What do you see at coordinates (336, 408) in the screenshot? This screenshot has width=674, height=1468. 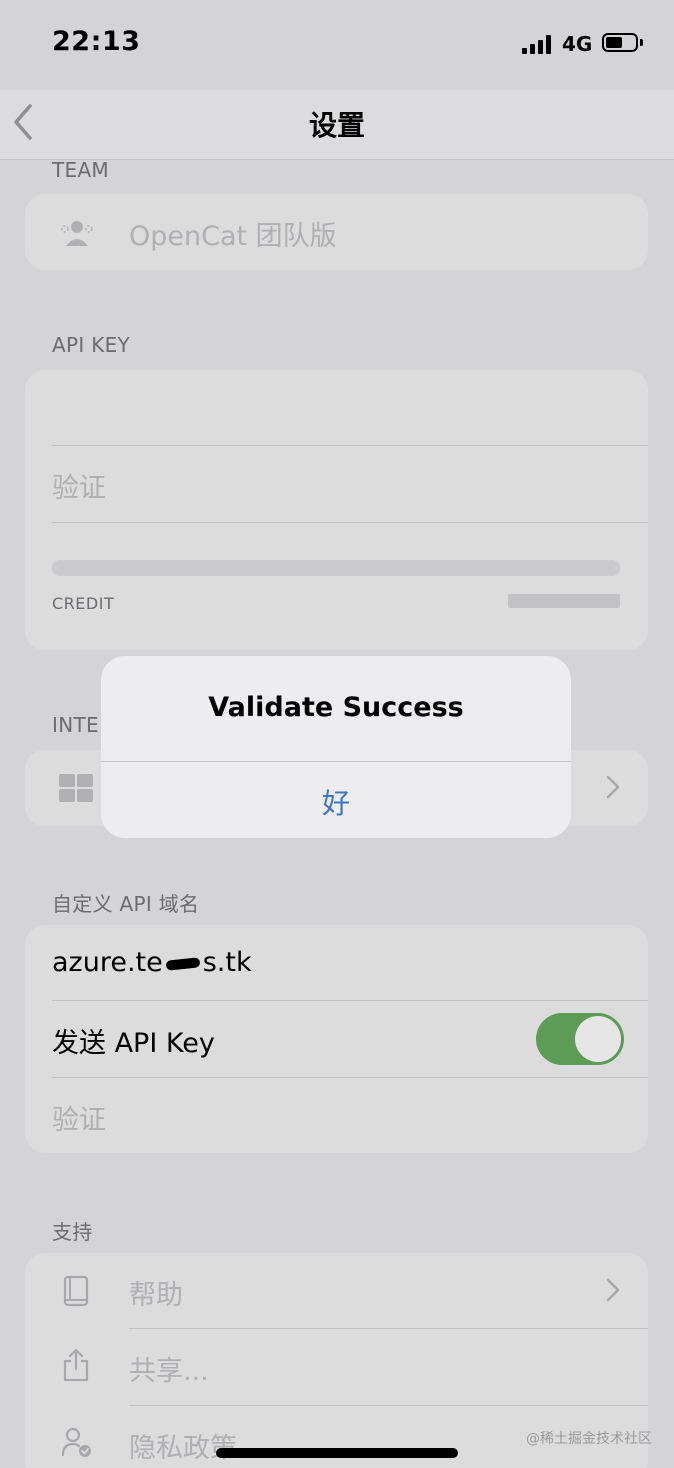 I see `api-key-field` at bounding box center [336, 408].